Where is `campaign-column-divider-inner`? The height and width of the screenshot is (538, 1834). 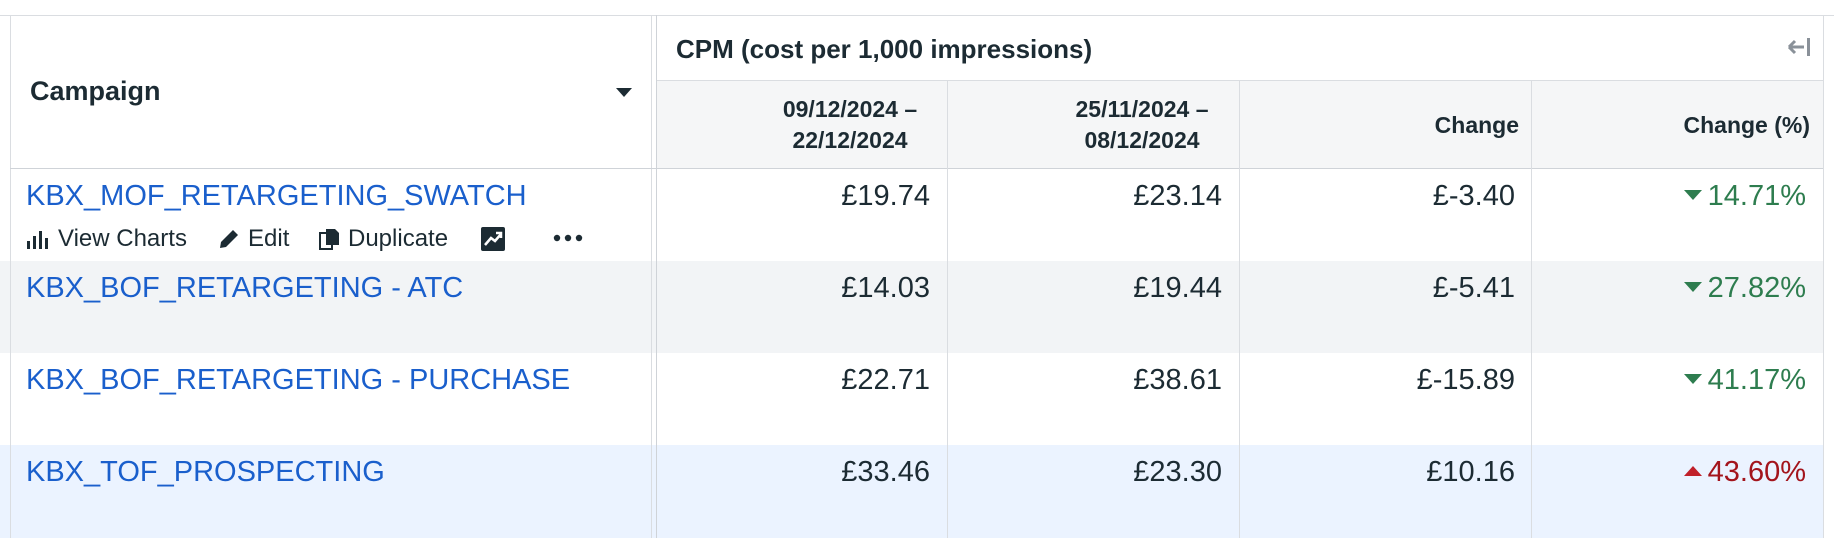 campaign-column-divider-inner is located at coordinates (656, 276).